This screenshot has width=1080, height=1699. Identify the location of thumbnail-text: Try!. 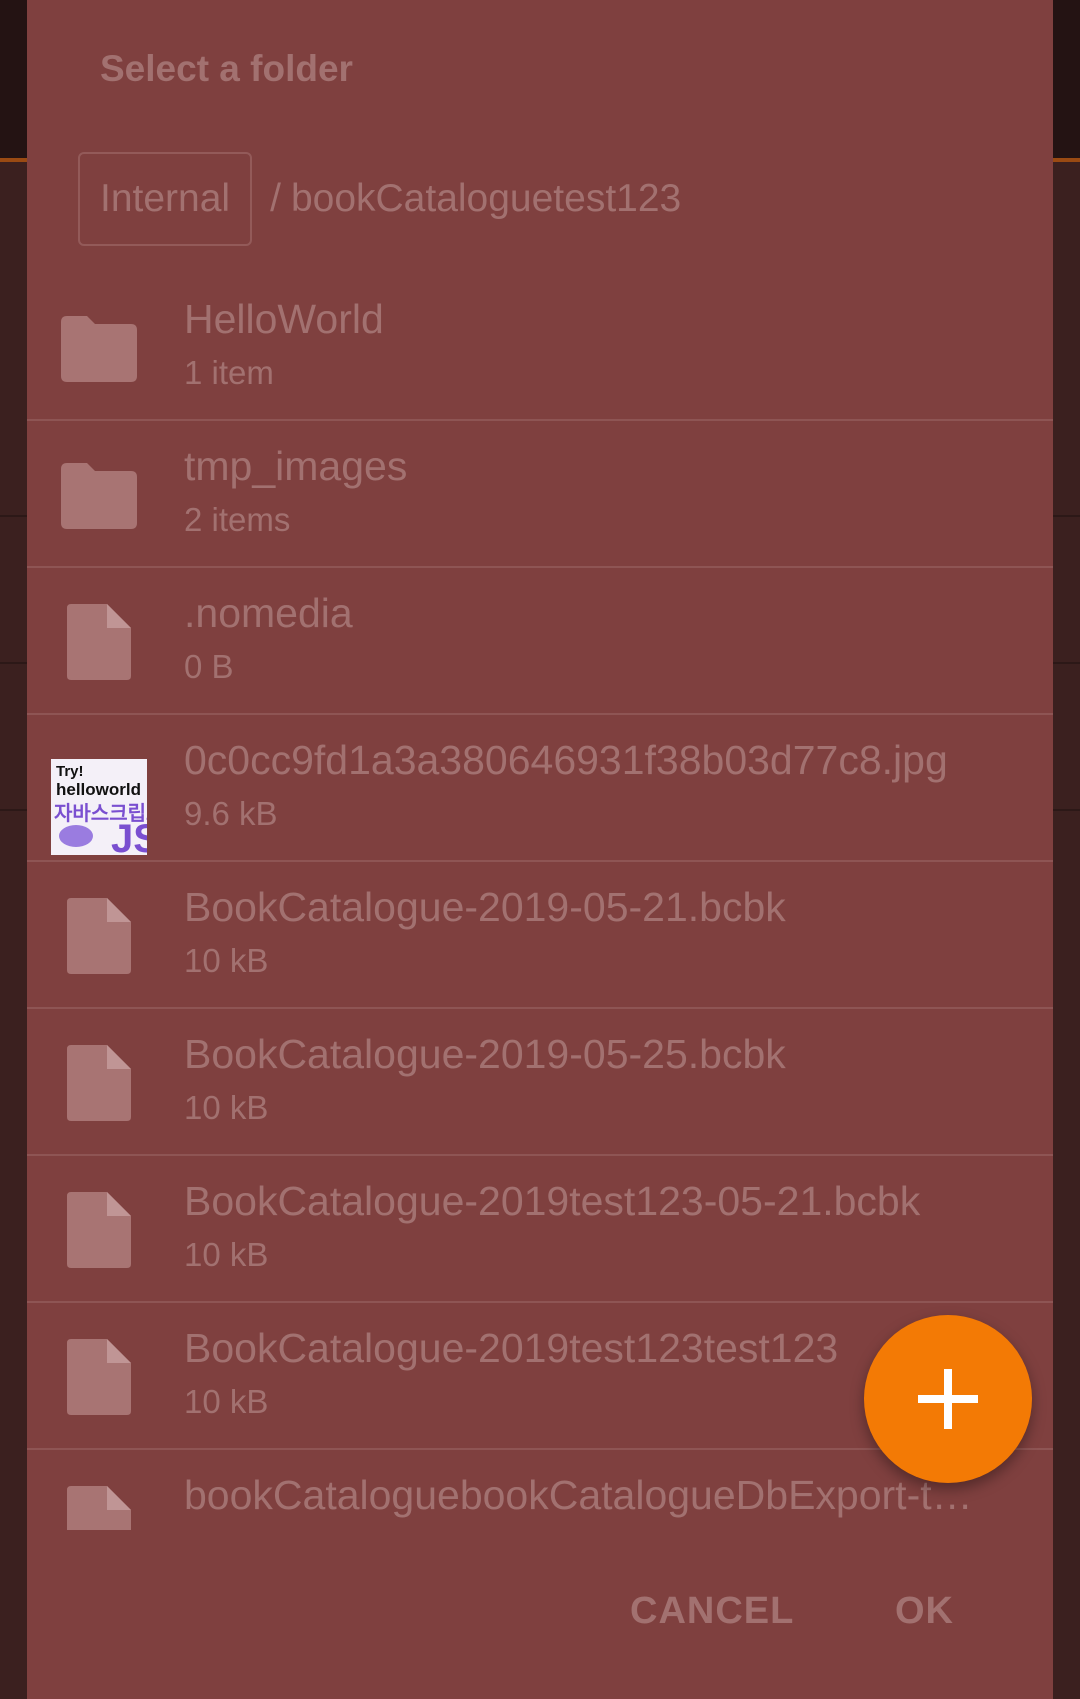
(70, 771).